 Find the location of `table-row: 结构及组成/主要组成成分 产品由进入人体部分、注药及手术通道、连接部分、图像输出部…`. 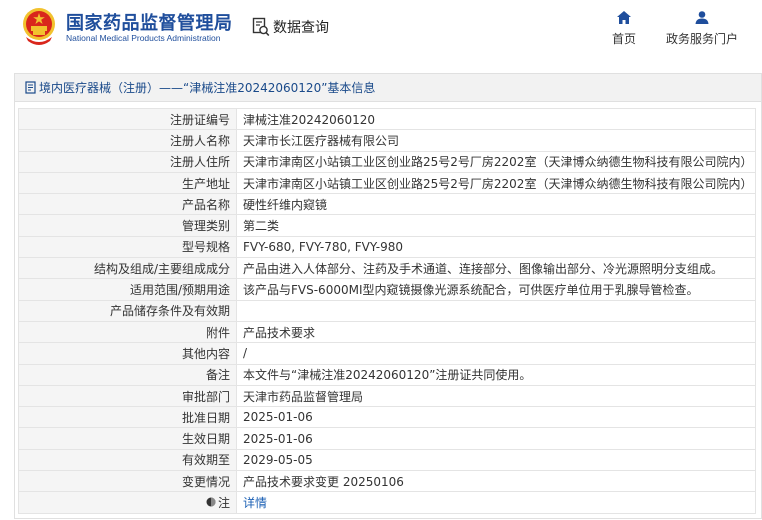

table-row: 结构及组成/主要组成成分 产品由进入人体部分、注药及手术通道、连接部分、图像输出部… is located at coordinates (387, 268).